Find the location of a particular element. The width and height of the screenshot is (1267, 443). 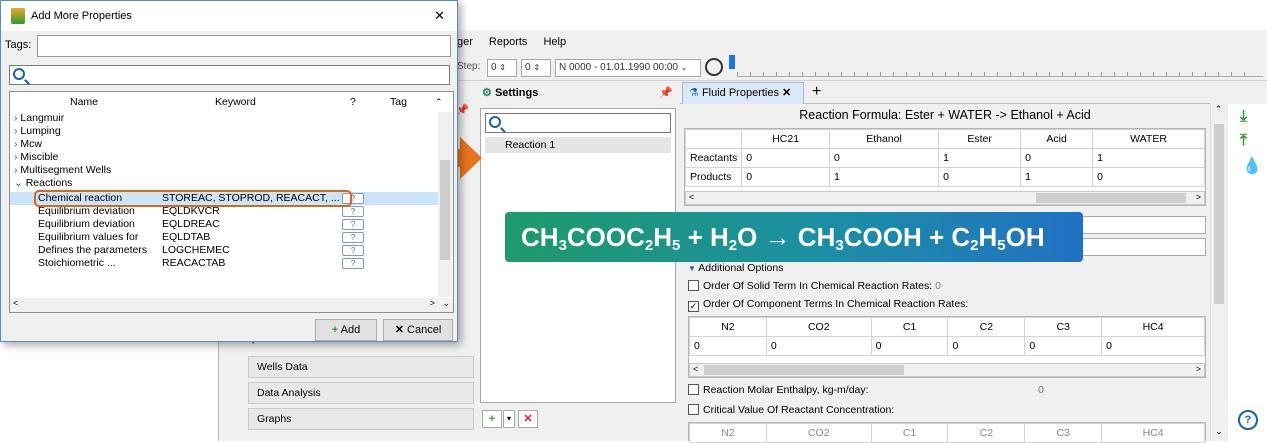

column-header: HC21 is located at coordinates (785, 139).